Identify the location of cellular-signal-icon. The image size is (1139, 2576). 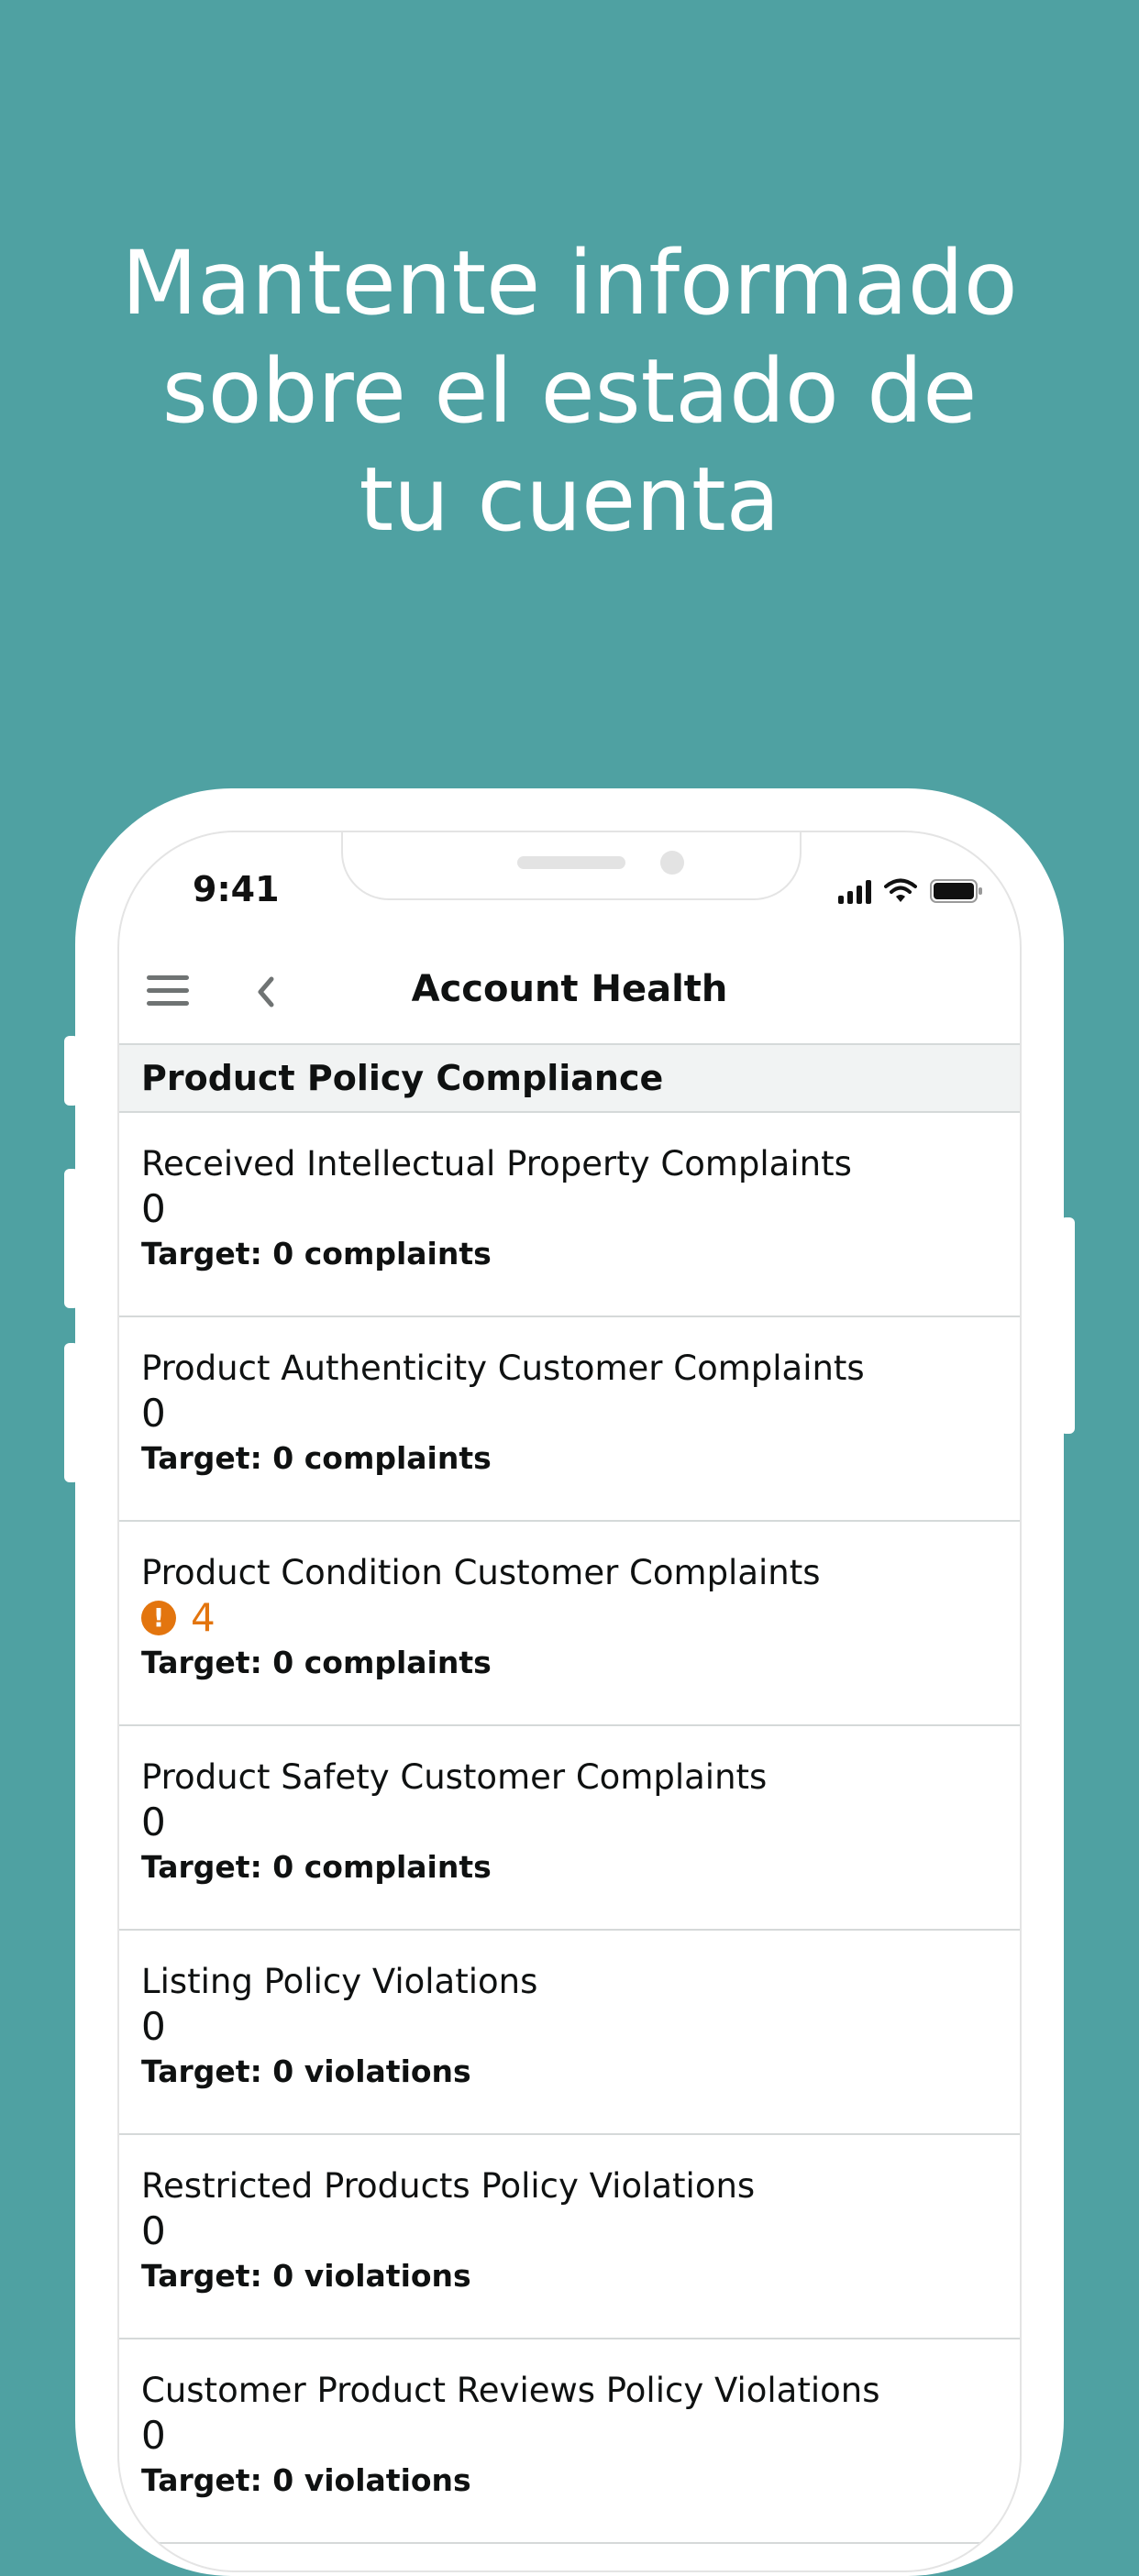
(854, 892).